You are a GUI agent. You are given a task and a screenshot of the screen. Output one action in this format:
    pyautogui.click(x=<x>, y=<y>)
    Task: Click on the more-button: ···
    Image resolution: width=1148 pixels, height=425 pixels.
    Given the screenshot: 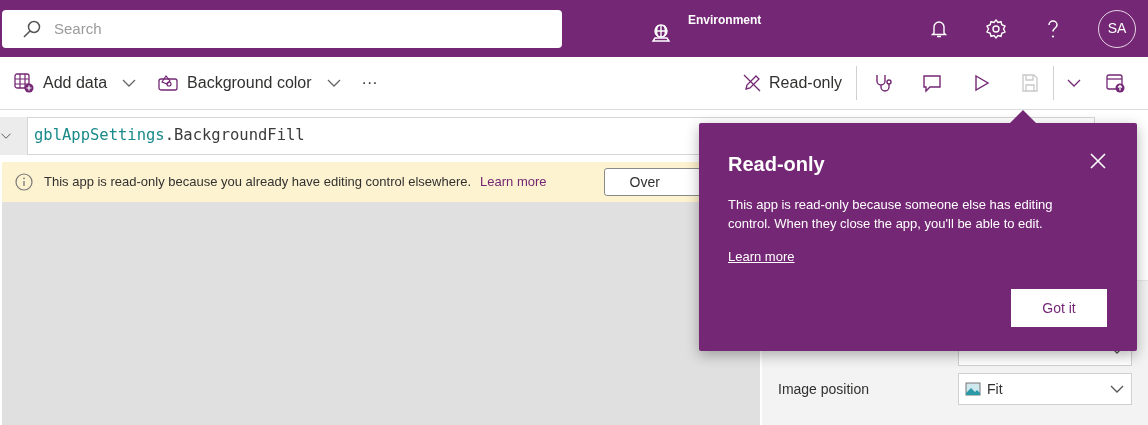 What is the action you would take?
    pyautogui.click(x=369, y=83)
    